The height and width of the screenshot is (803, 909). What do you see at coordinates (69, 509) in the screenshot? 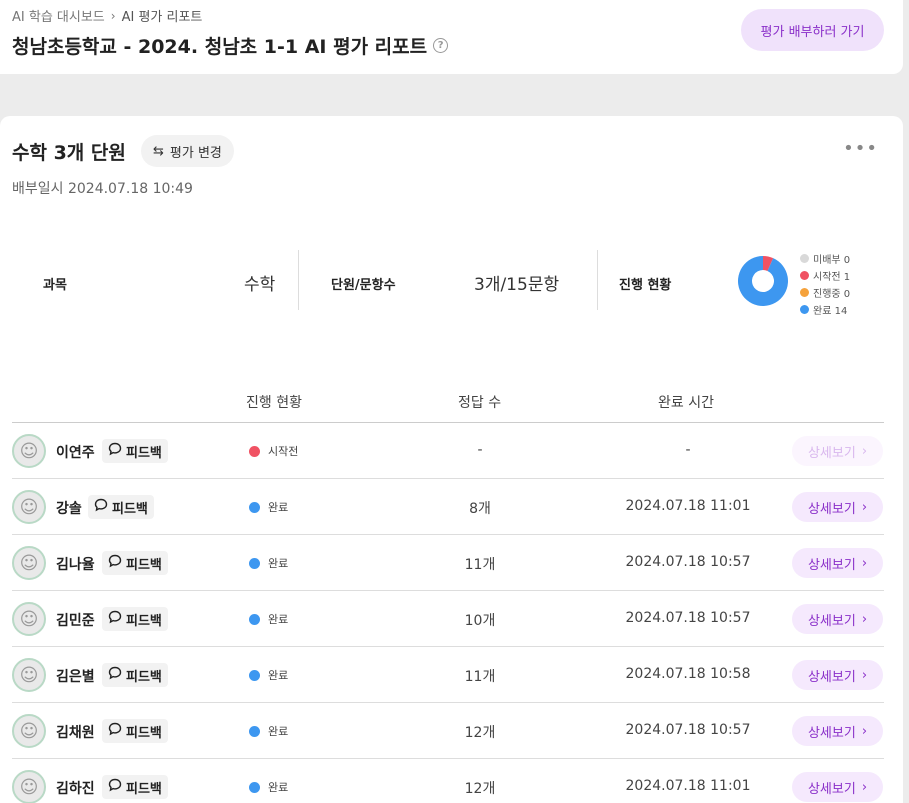
I see `student-name: 강솔` at bounding box center [69, 509].